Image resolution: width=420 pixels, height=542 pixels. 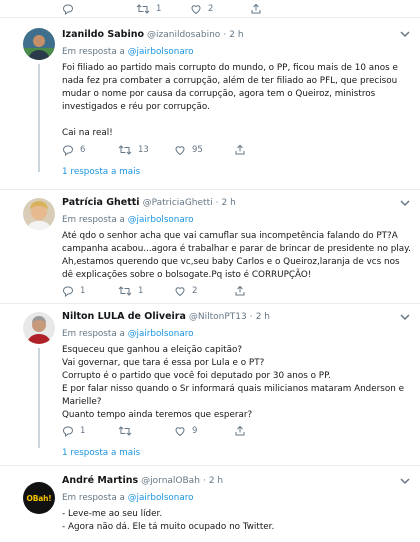 I want to click on like-button: 95, so click(x=188, y=150).